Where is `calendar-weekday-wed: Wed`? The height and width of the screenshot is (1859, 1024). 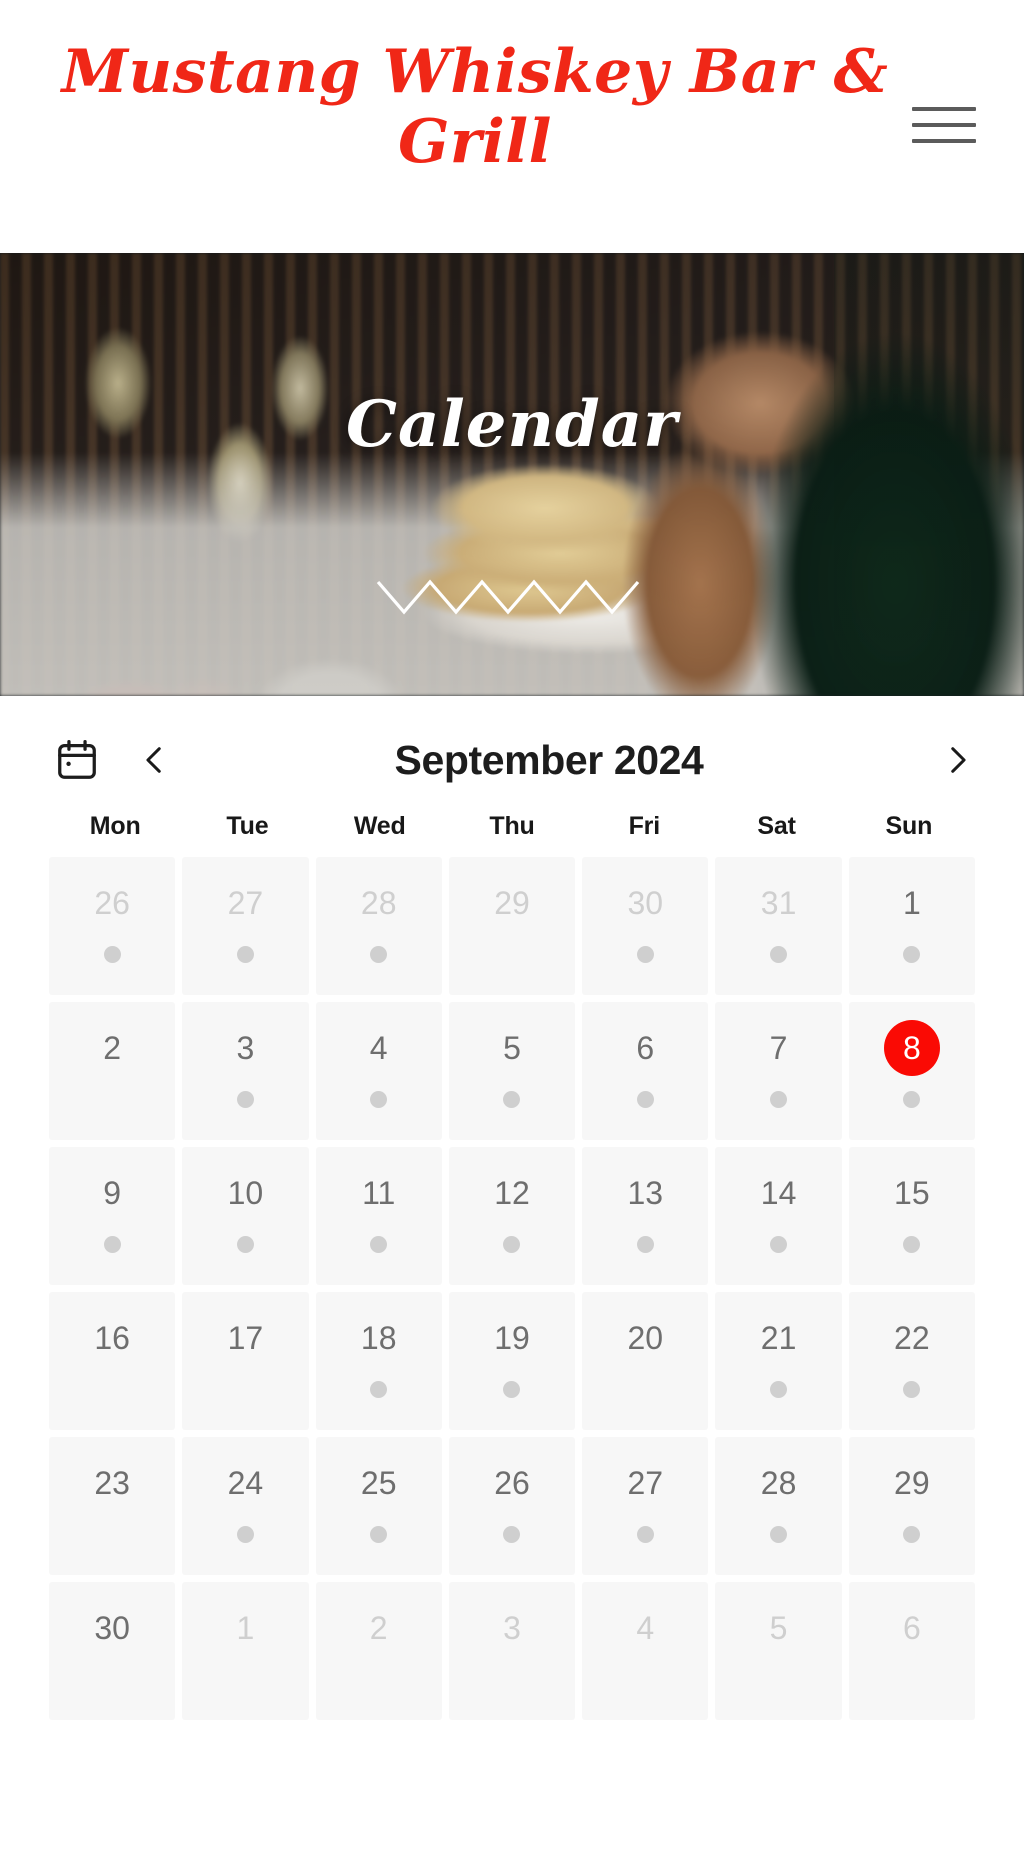
calendar-weekday-wed: Wed is located at coordinates (379, 826).